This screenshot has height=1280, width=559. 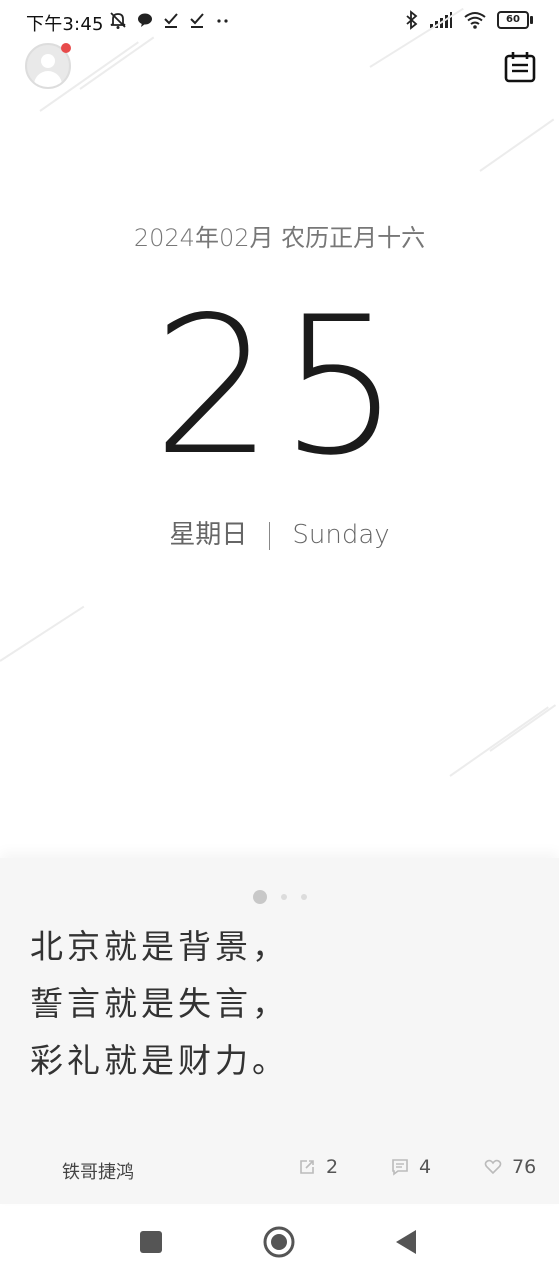 What do you see at coordinates (520, 67) in the screenshot?
I see `calendar-icon` at bounding box center [520, 67].